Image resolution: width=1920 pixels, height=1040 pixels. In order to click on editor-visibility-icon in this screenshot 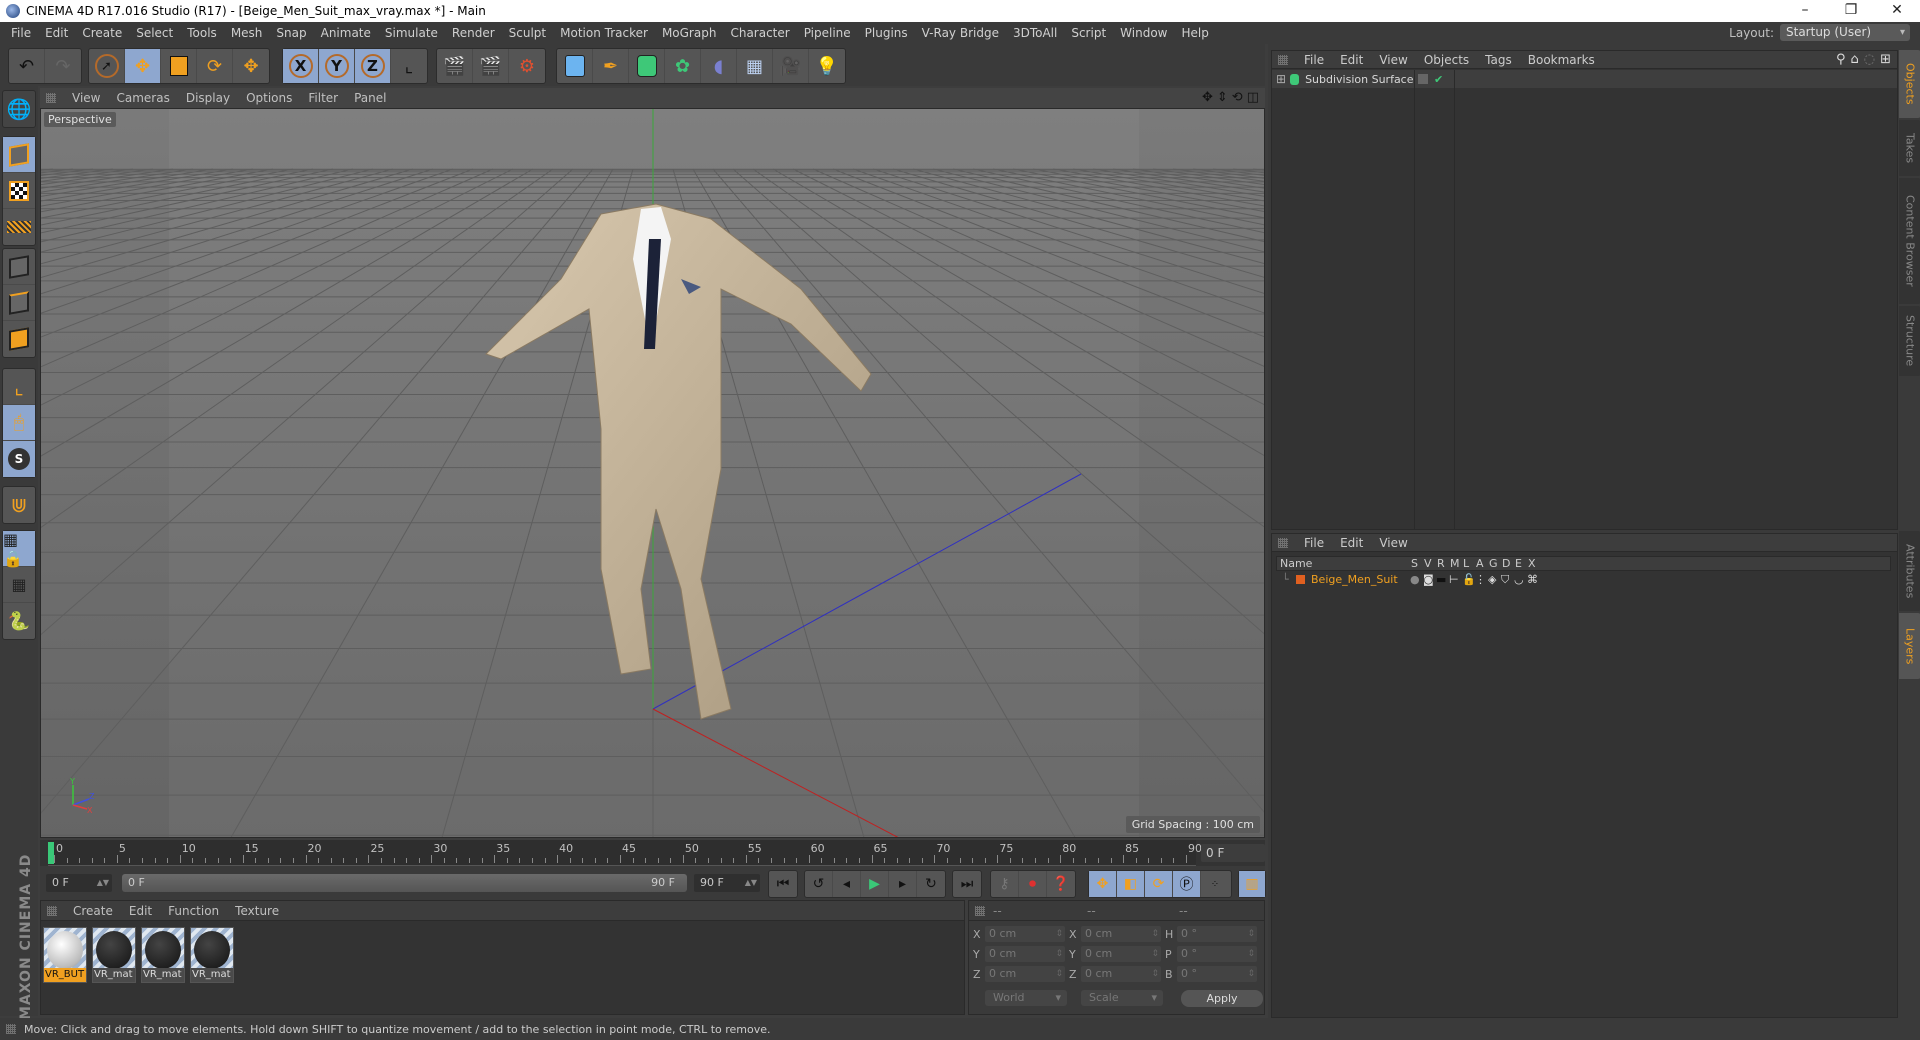, I will do `click(1423, 79)`.